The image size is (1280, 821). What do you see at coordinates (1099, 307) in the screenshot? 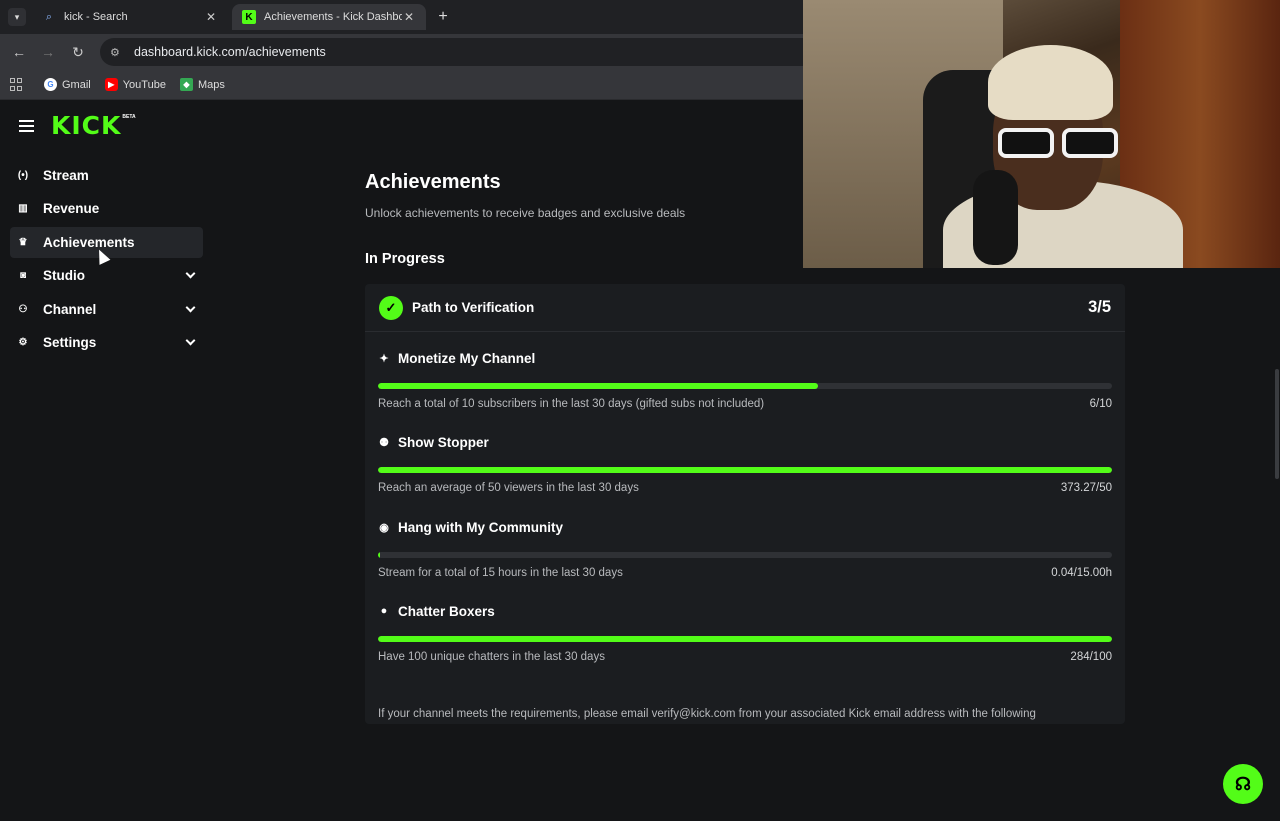
I see `card-progress-count: 3/5` at bounding box center [1099, 307].